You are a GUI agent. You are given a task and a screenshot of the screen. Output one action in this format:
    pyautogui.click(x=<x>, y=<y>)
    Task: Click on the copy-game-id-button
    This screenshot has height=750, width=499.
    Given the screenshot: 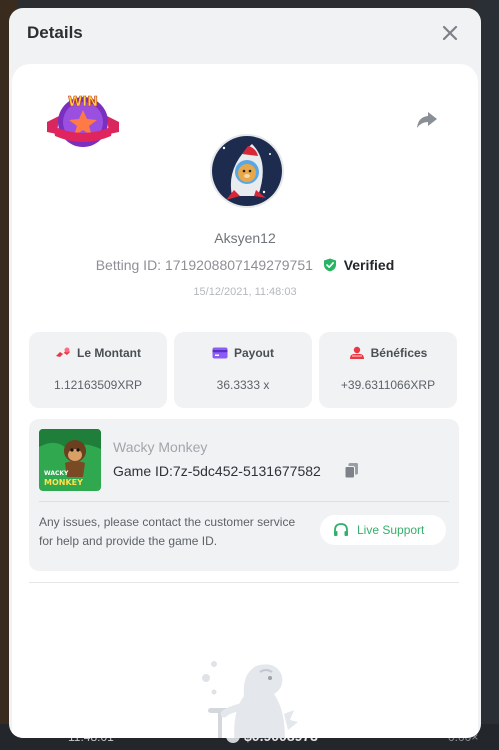 What is the action you would take?
    pyautogui.click(x=351, y=470)
    